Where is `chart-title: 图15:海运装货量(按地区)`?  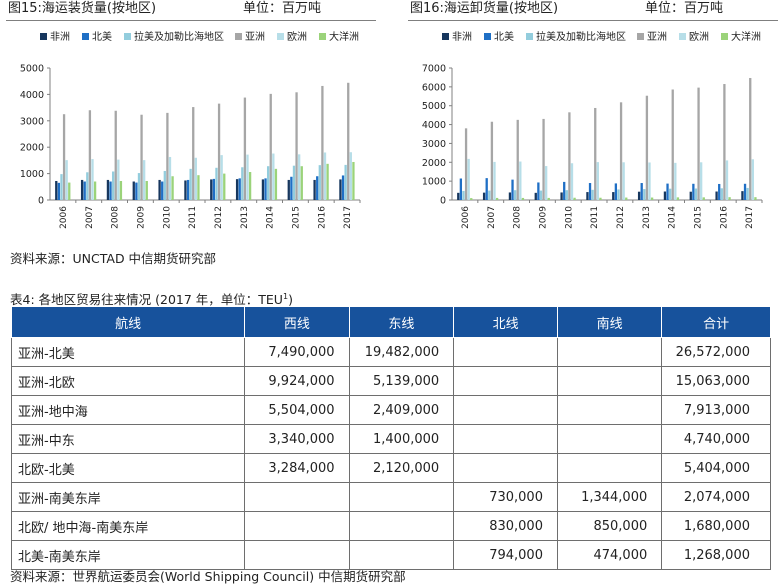 chart-title: 图15:海运装货量(按地区) is located at coordinates (82, 8).